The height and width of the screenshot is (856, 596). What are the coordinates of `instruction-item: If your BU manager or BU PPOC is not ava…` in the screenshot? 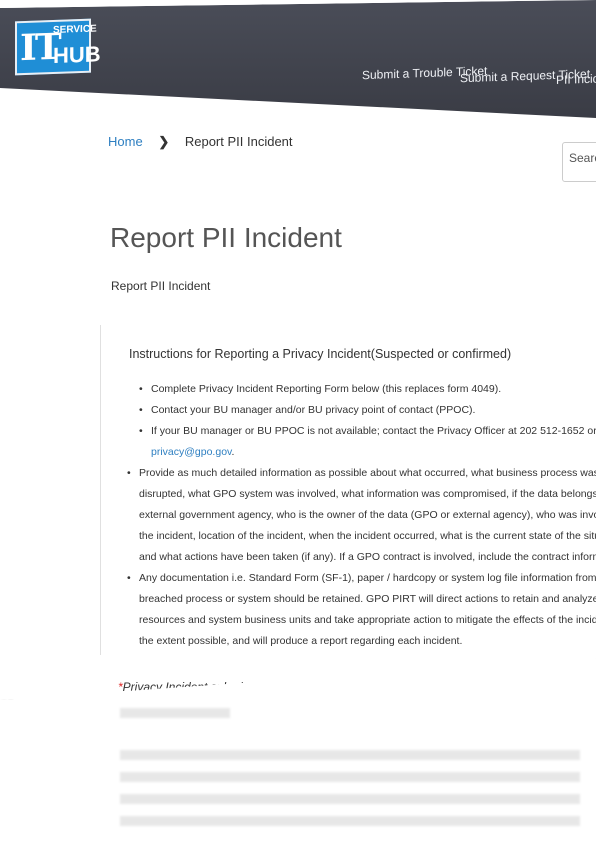 It's located at (367, 442).